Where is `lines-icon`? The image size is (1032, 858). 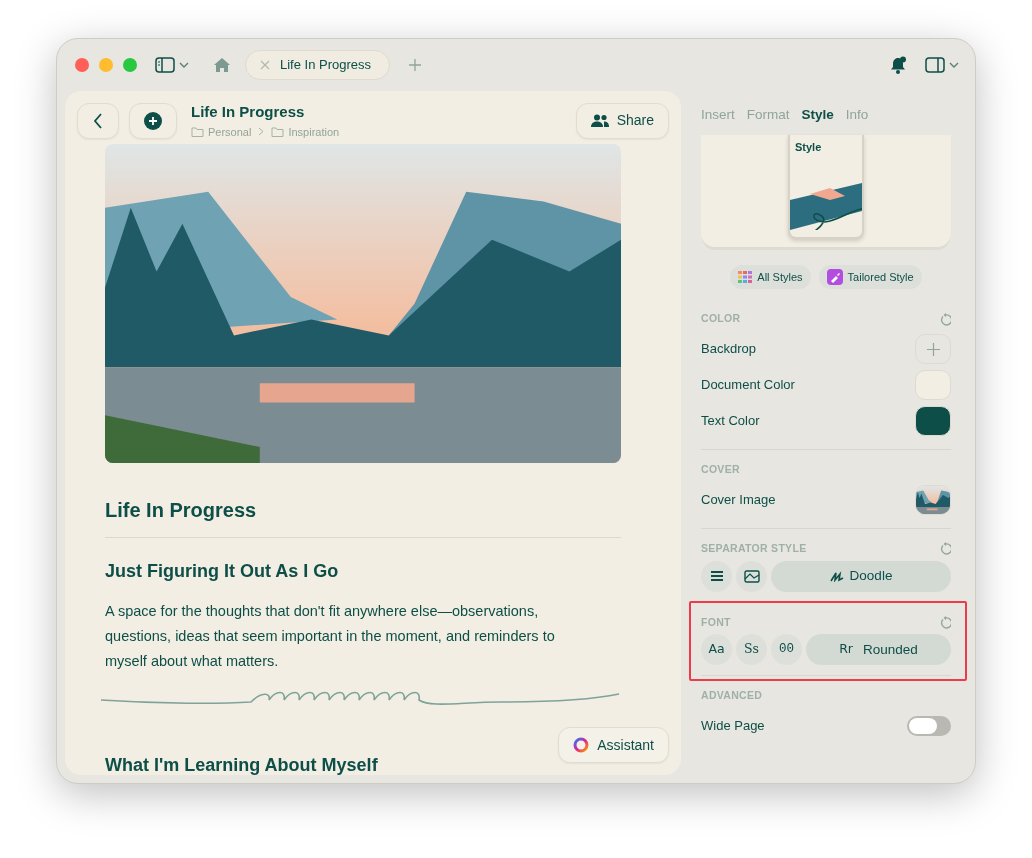
lines-icon is located at coordinates (716, 576).